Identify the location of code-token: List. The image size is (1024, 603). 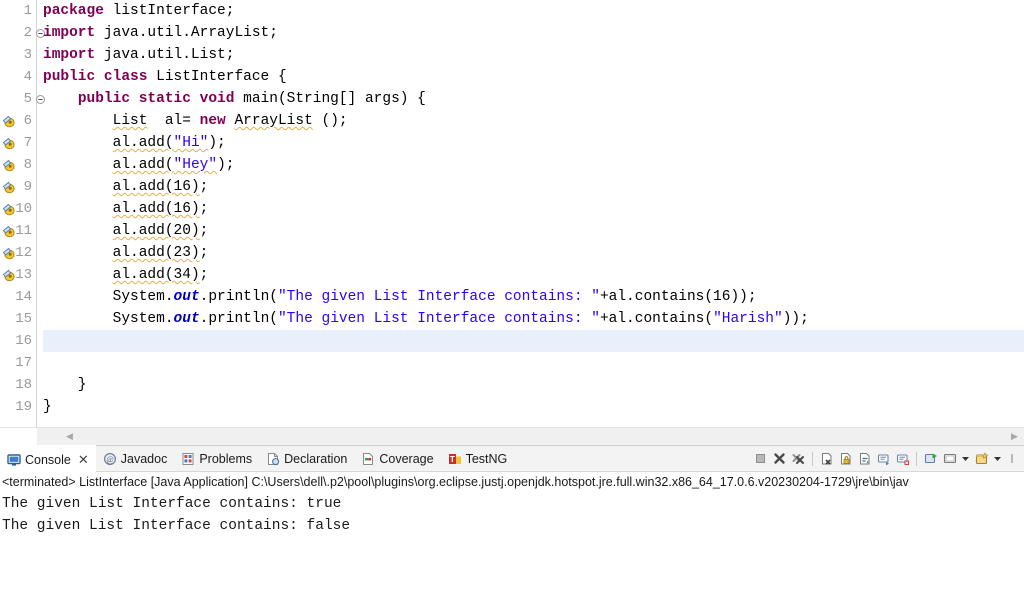
(130, 121).